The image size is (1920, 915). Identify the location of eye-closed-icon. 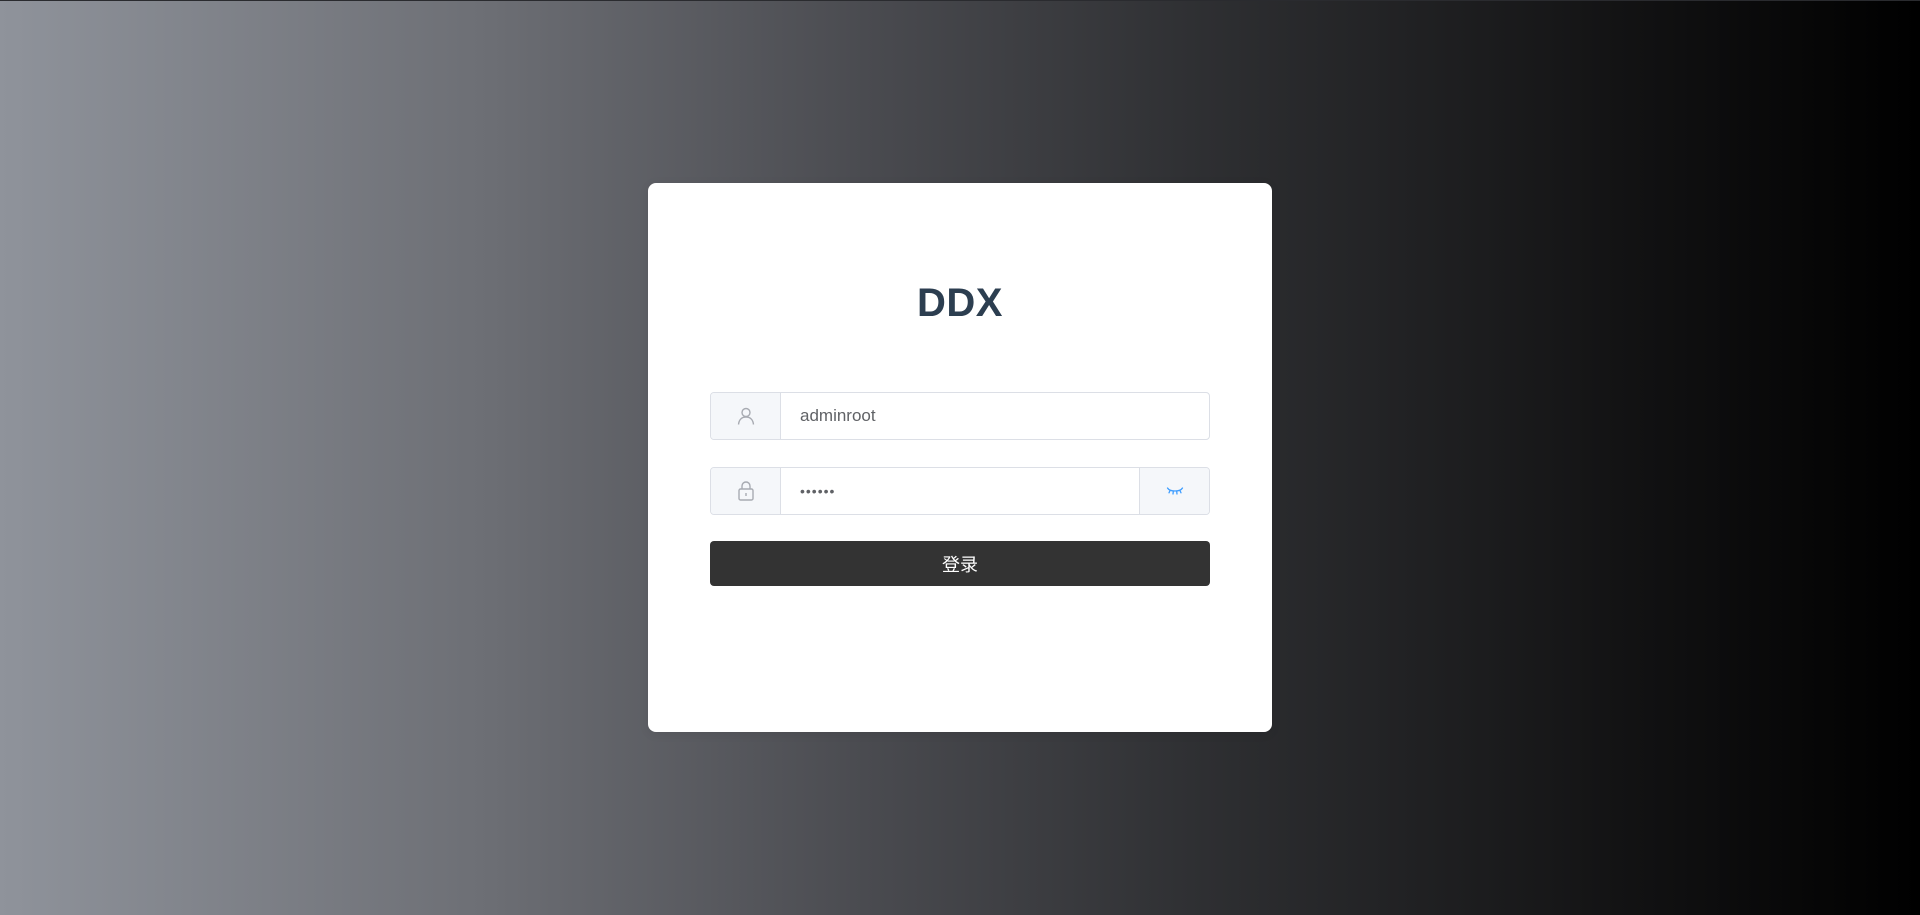
(1175, 491).